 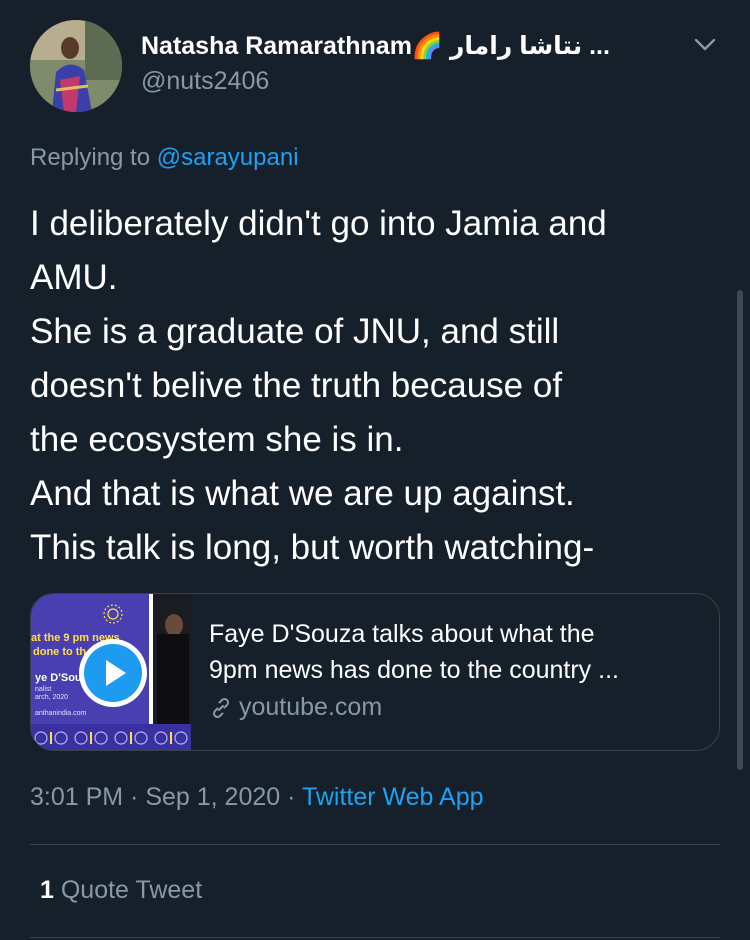 What do you see at coordinates (705, 45) in the screenshot?
I see `chevron-down-icon` at bounding box center [705, 45].